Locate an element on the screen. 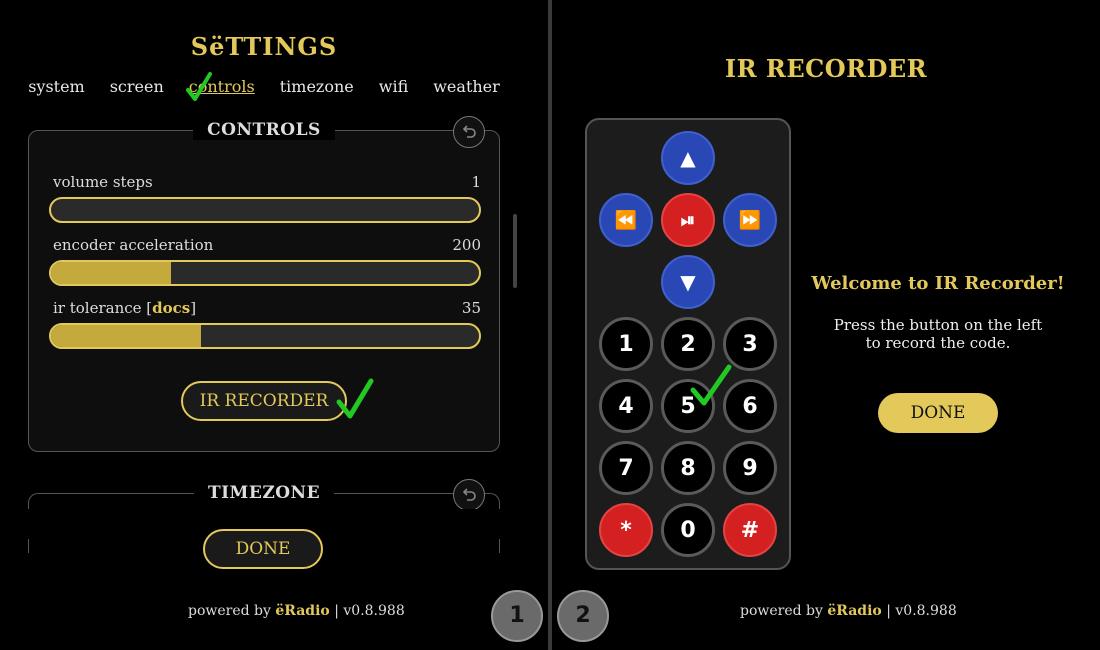 The width and height of the screenshot is (1100, 650). fast-forward-icon: ⏩ is located at coordinates (750, 220).